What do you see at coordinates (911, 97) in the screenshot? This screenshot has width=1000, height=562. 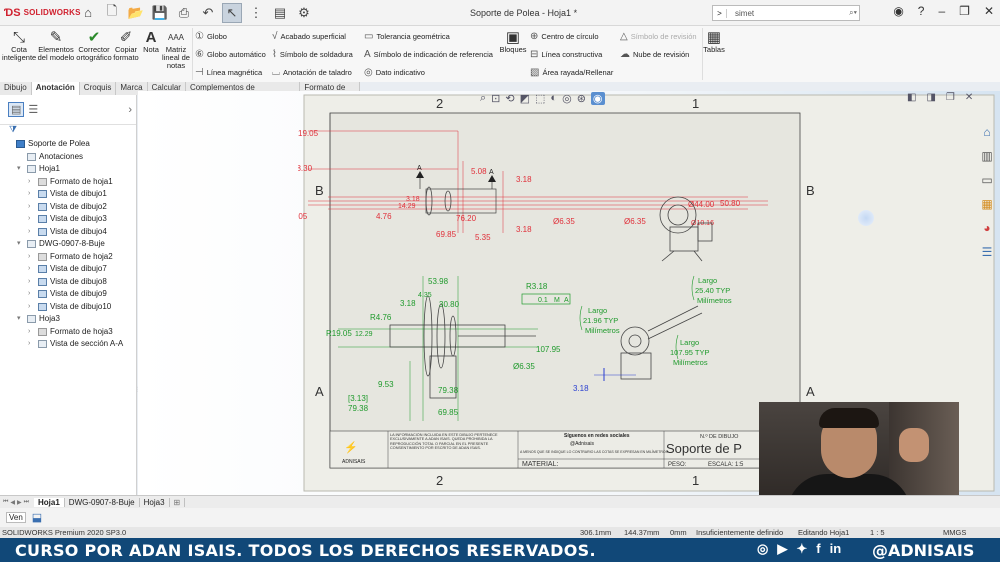 I see `tile-left-icon: ◧` at bounding box center [911, 97].